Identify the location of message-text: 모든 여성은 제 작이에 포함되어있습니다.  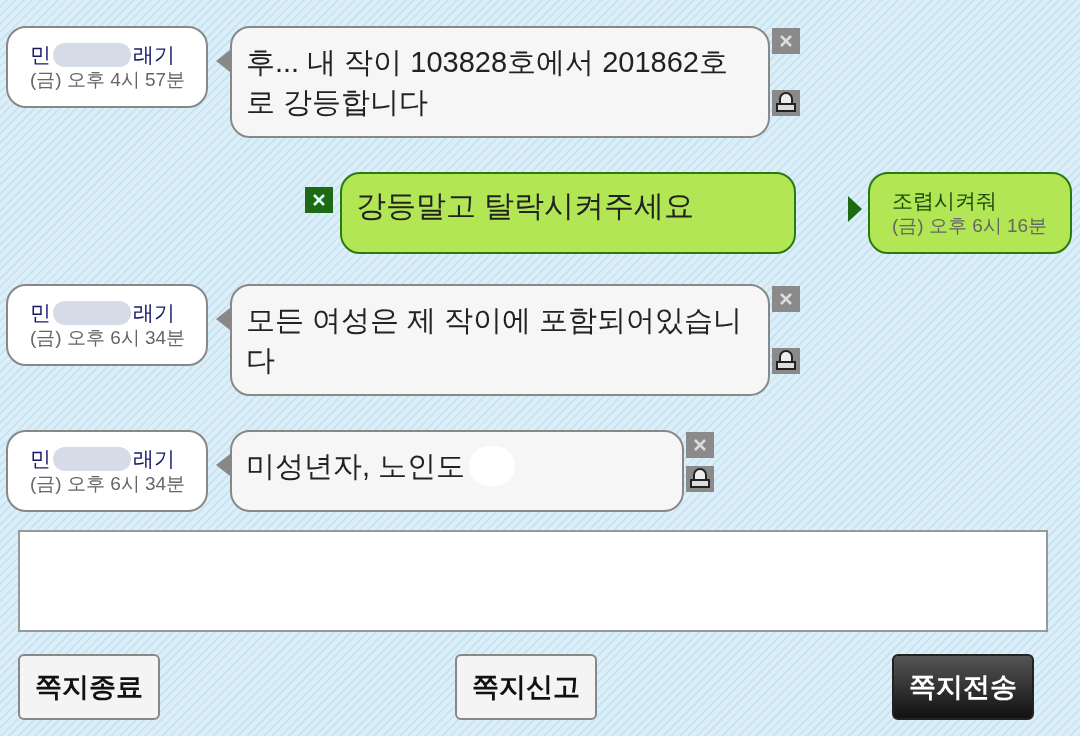
(495, 340).